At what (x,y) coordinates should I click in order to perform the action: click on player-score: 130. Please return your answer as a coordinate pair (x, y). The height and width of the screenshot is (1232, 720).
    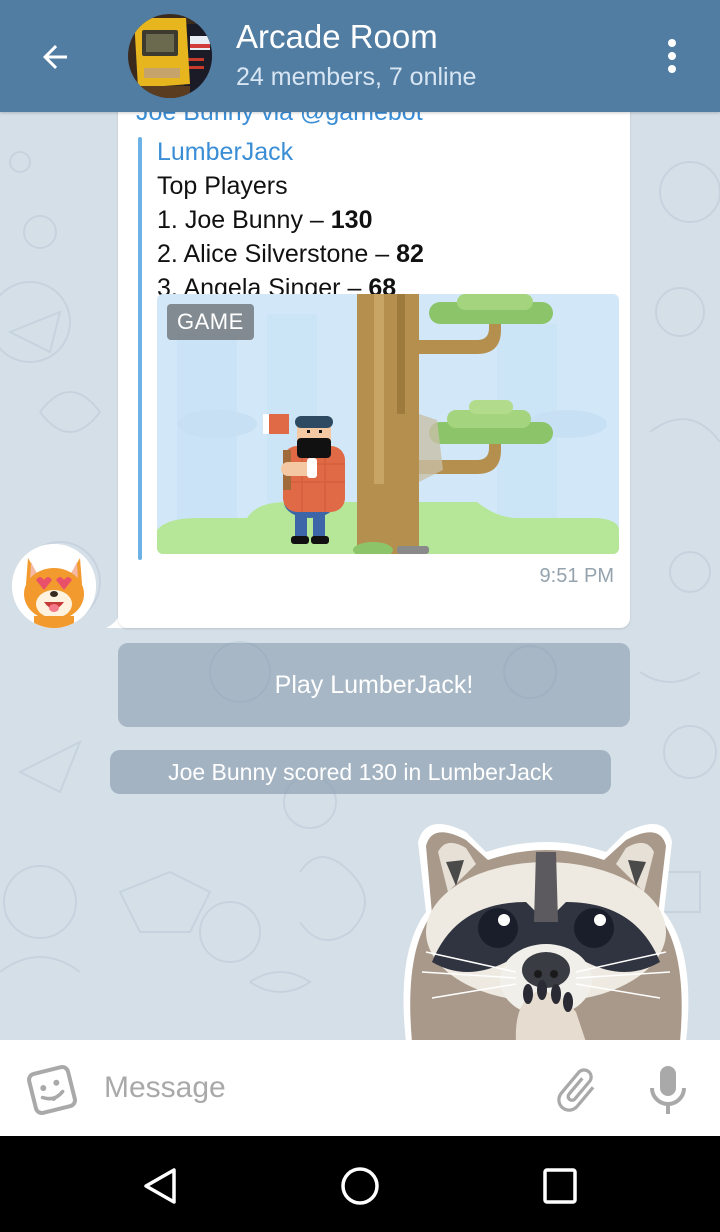
    Looking at the image, I should click on (351, 220).